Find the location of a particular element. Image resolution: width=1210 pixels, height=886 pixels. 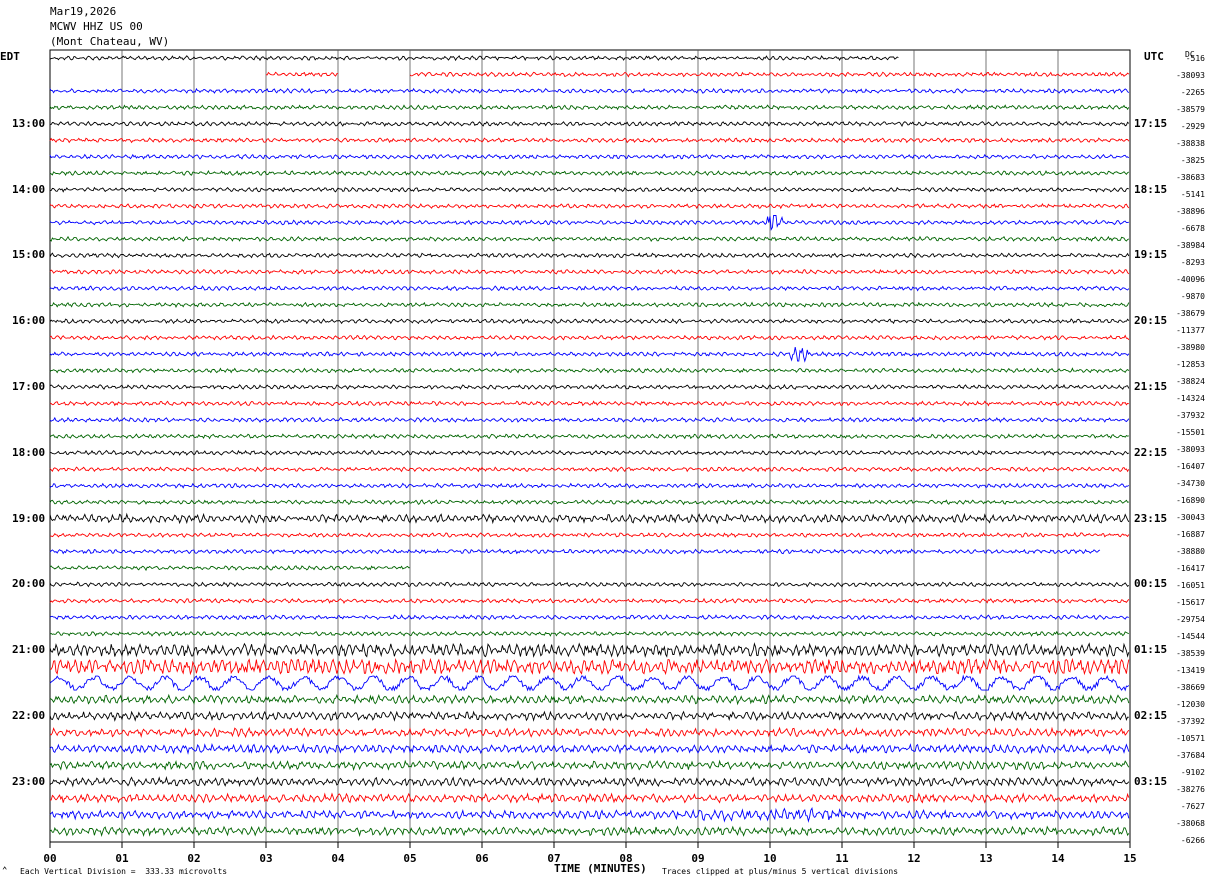

dc-offset-label: -38984 is located at coordinates (1190, 245).